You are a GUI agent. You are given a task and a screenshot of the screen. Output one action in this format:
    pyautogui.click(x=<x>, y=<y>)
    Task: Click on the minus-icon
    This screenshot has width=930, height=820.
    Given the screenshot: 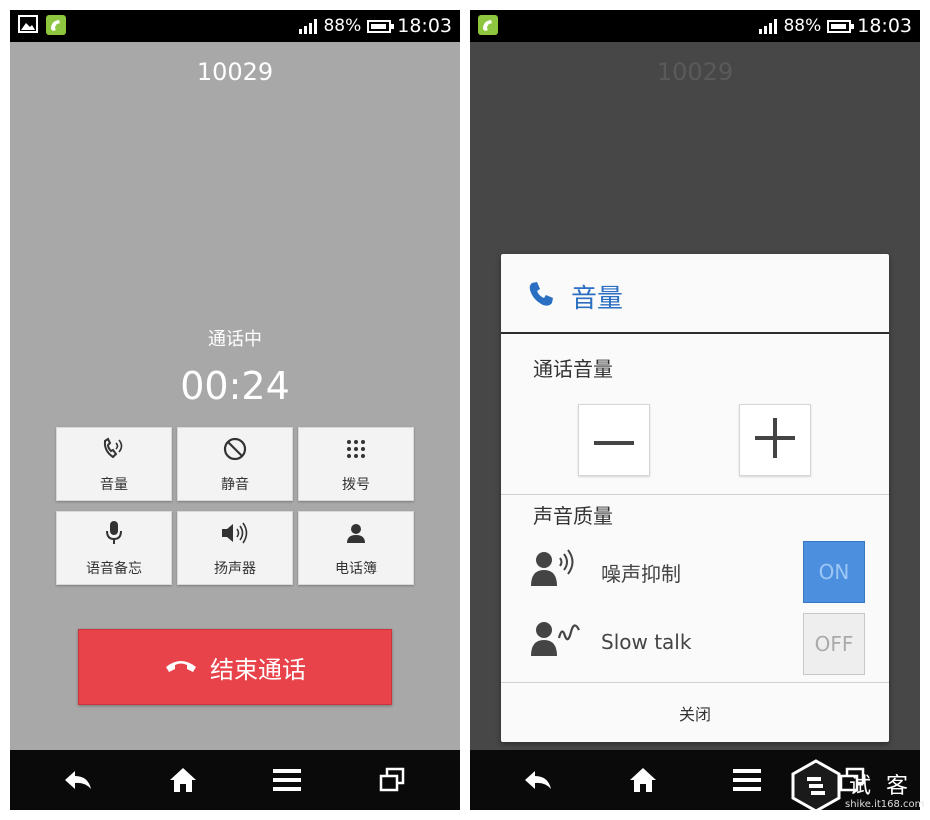 What is the action you would take?
    pyautogui.click(x=614, y=440)
    